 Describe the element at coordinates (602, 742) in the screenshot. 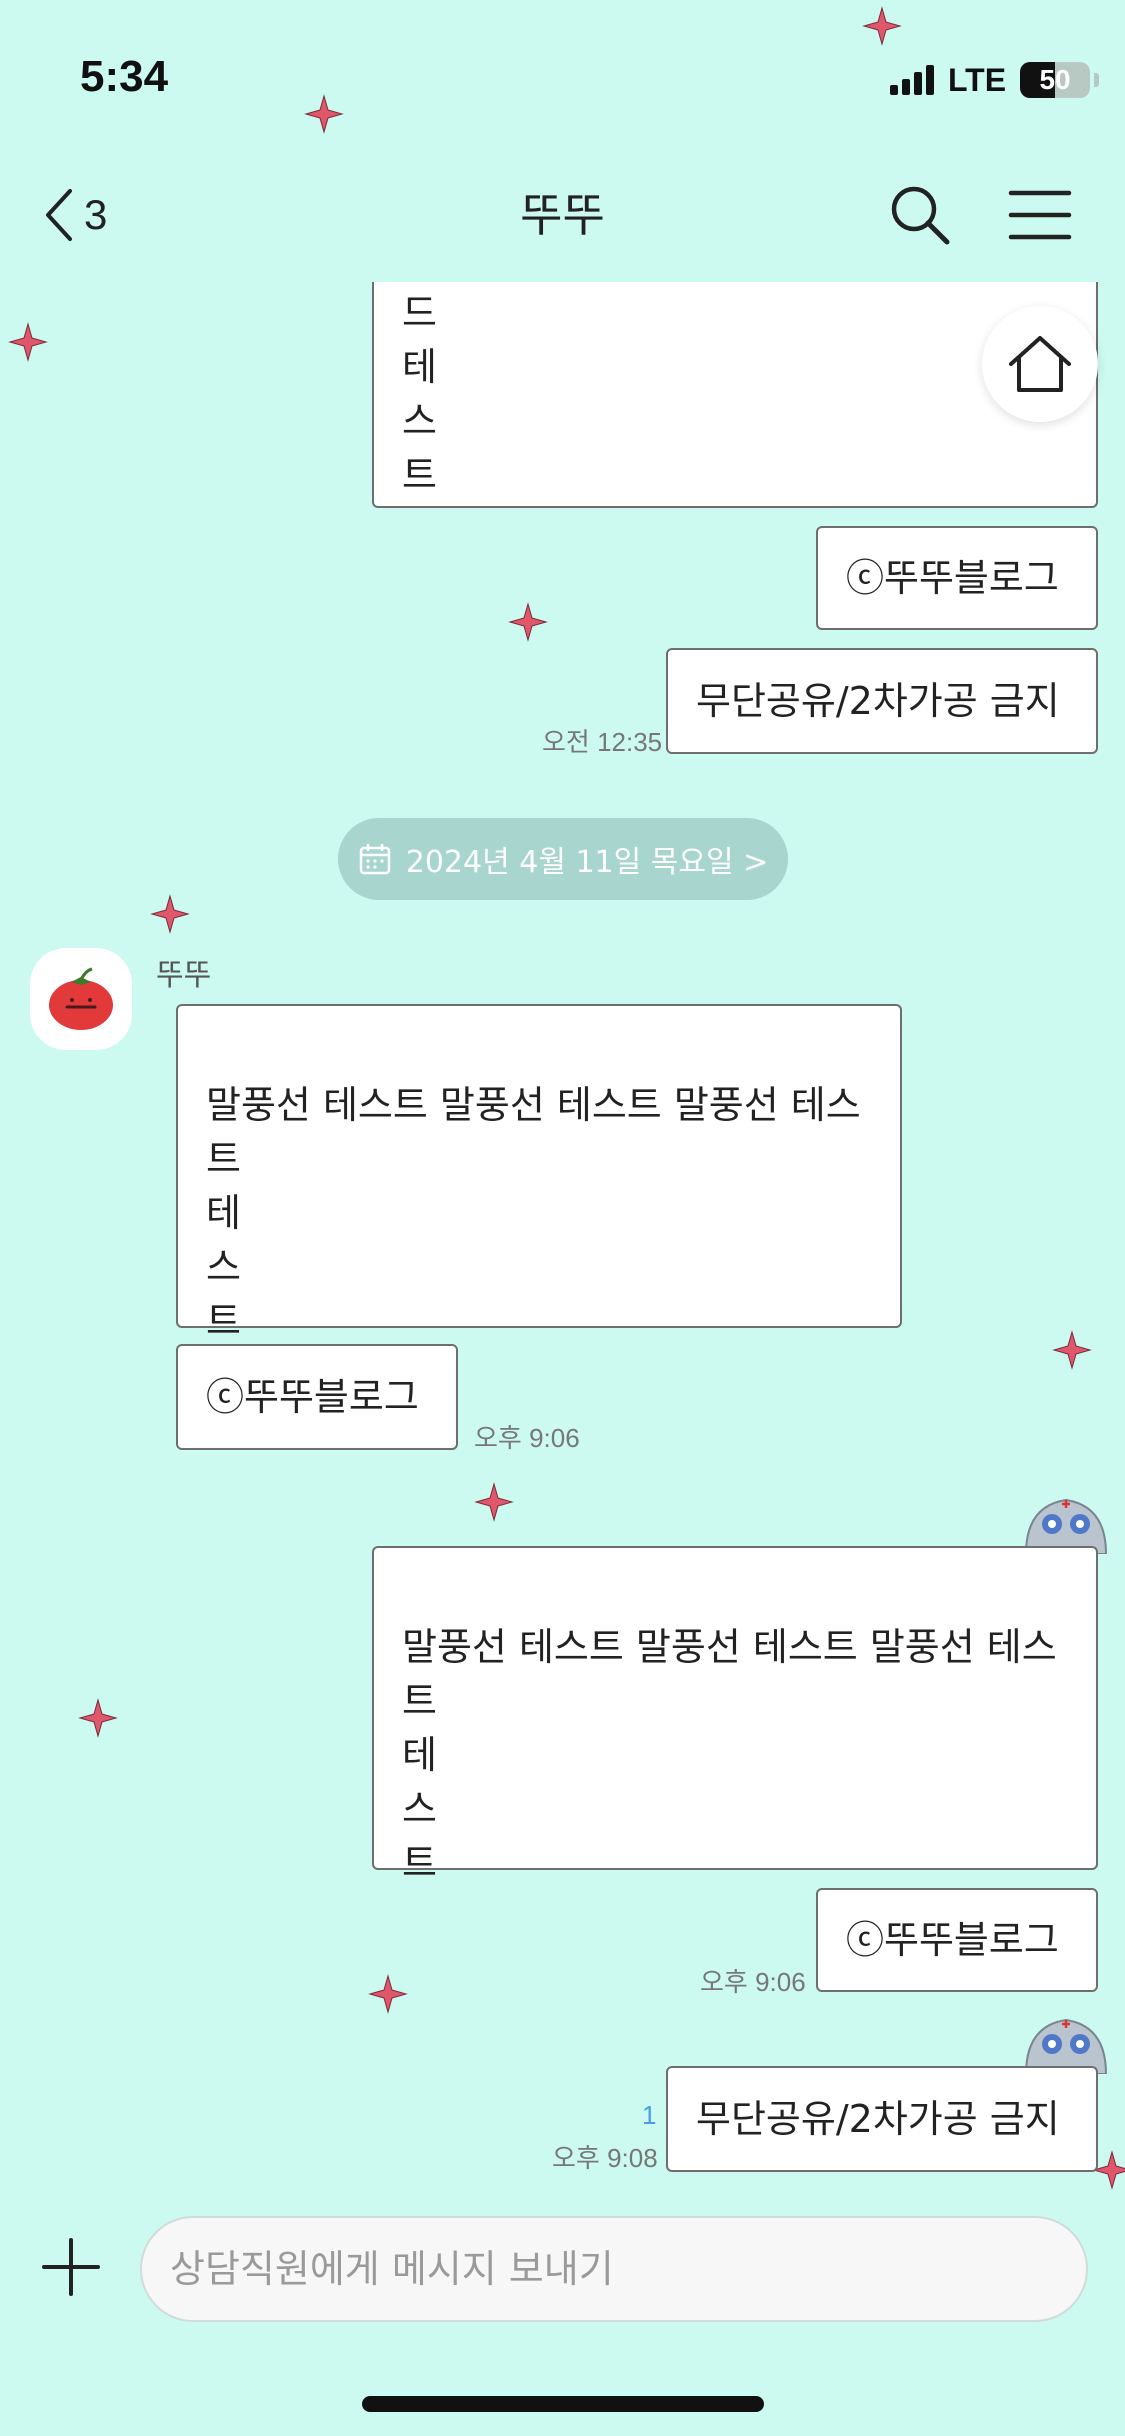

I see `message-time: 오전 12:35` at that location.